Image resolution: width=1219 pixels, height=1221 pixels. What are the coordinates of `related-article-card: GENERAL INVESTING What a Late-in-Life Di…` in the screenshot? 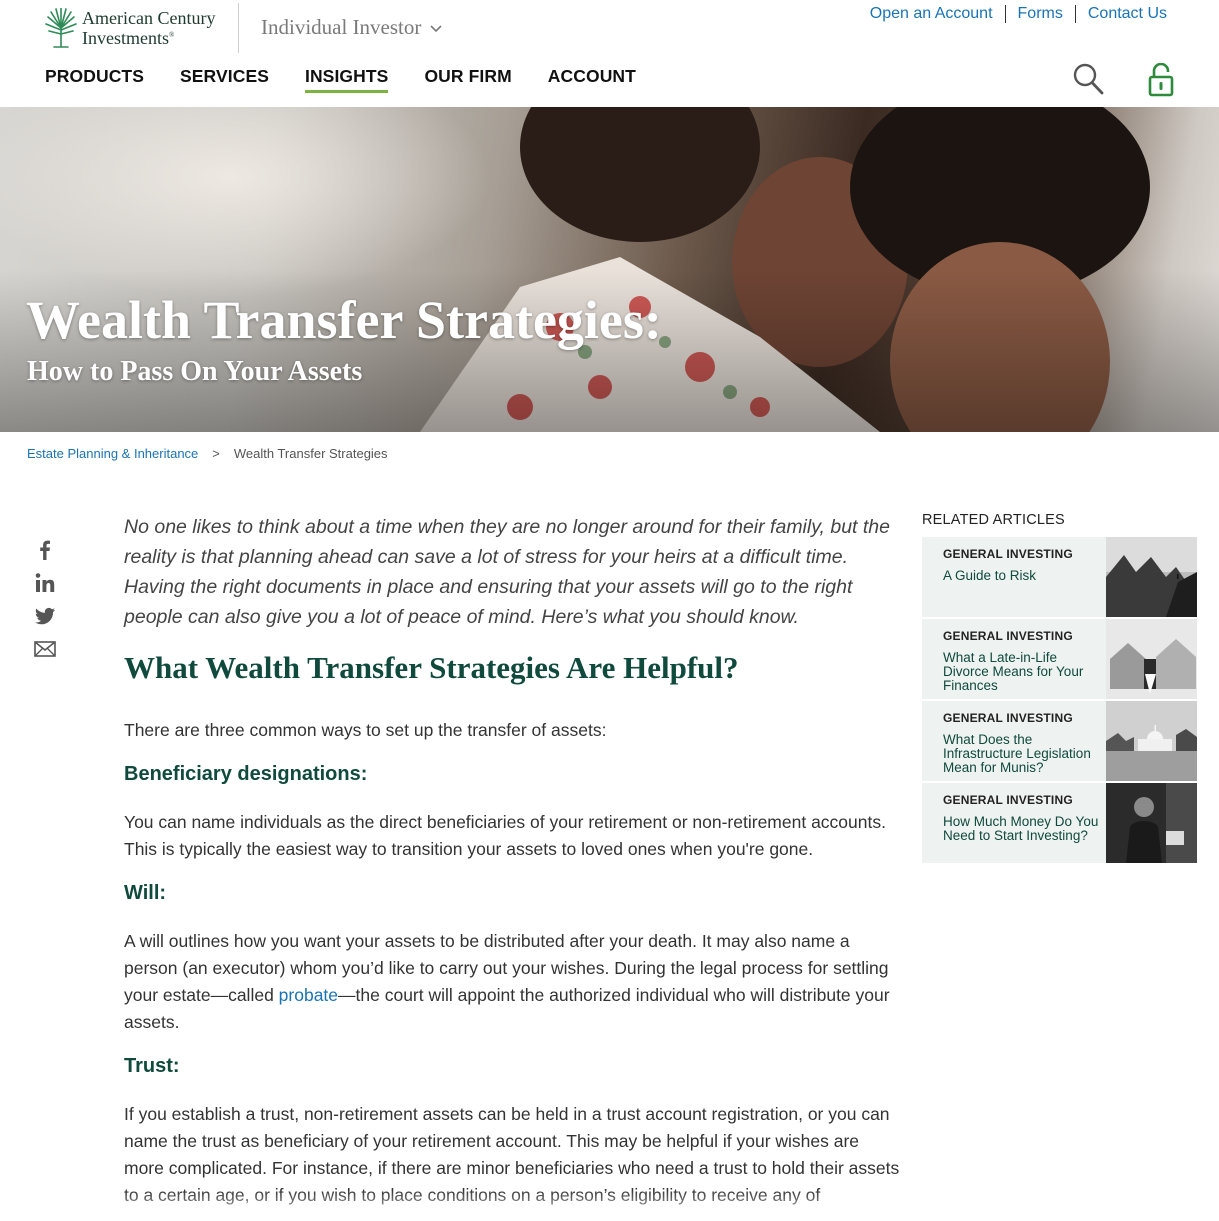 It's located at (1059, 659).